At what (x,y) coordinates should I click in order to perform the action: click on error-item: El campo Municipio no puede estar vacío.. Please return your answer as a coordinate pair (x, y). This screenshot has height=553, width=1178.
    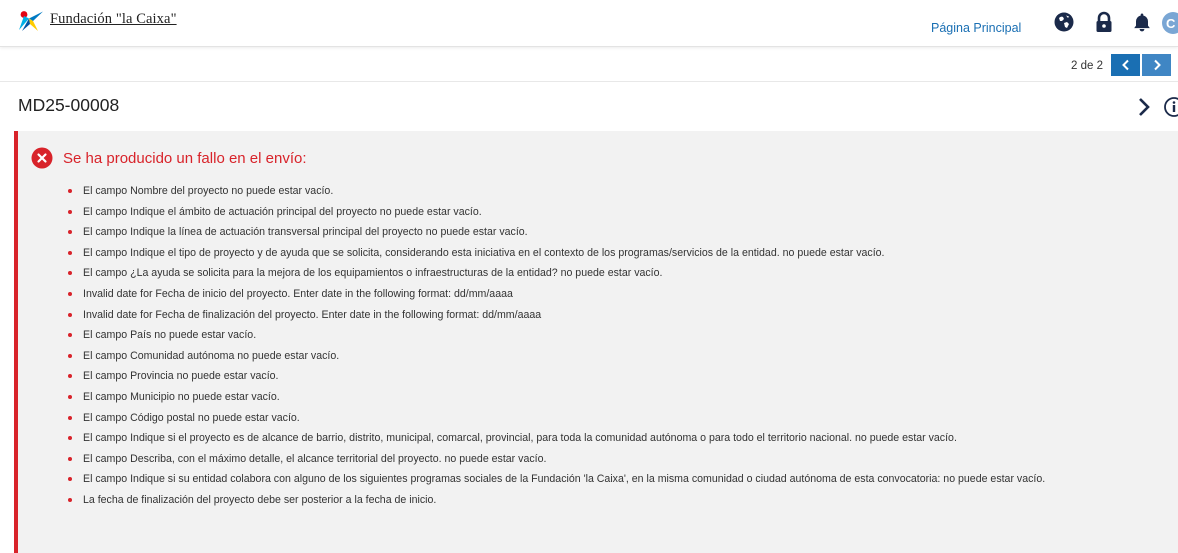
    Looking at the image, I should click on (598, 400).